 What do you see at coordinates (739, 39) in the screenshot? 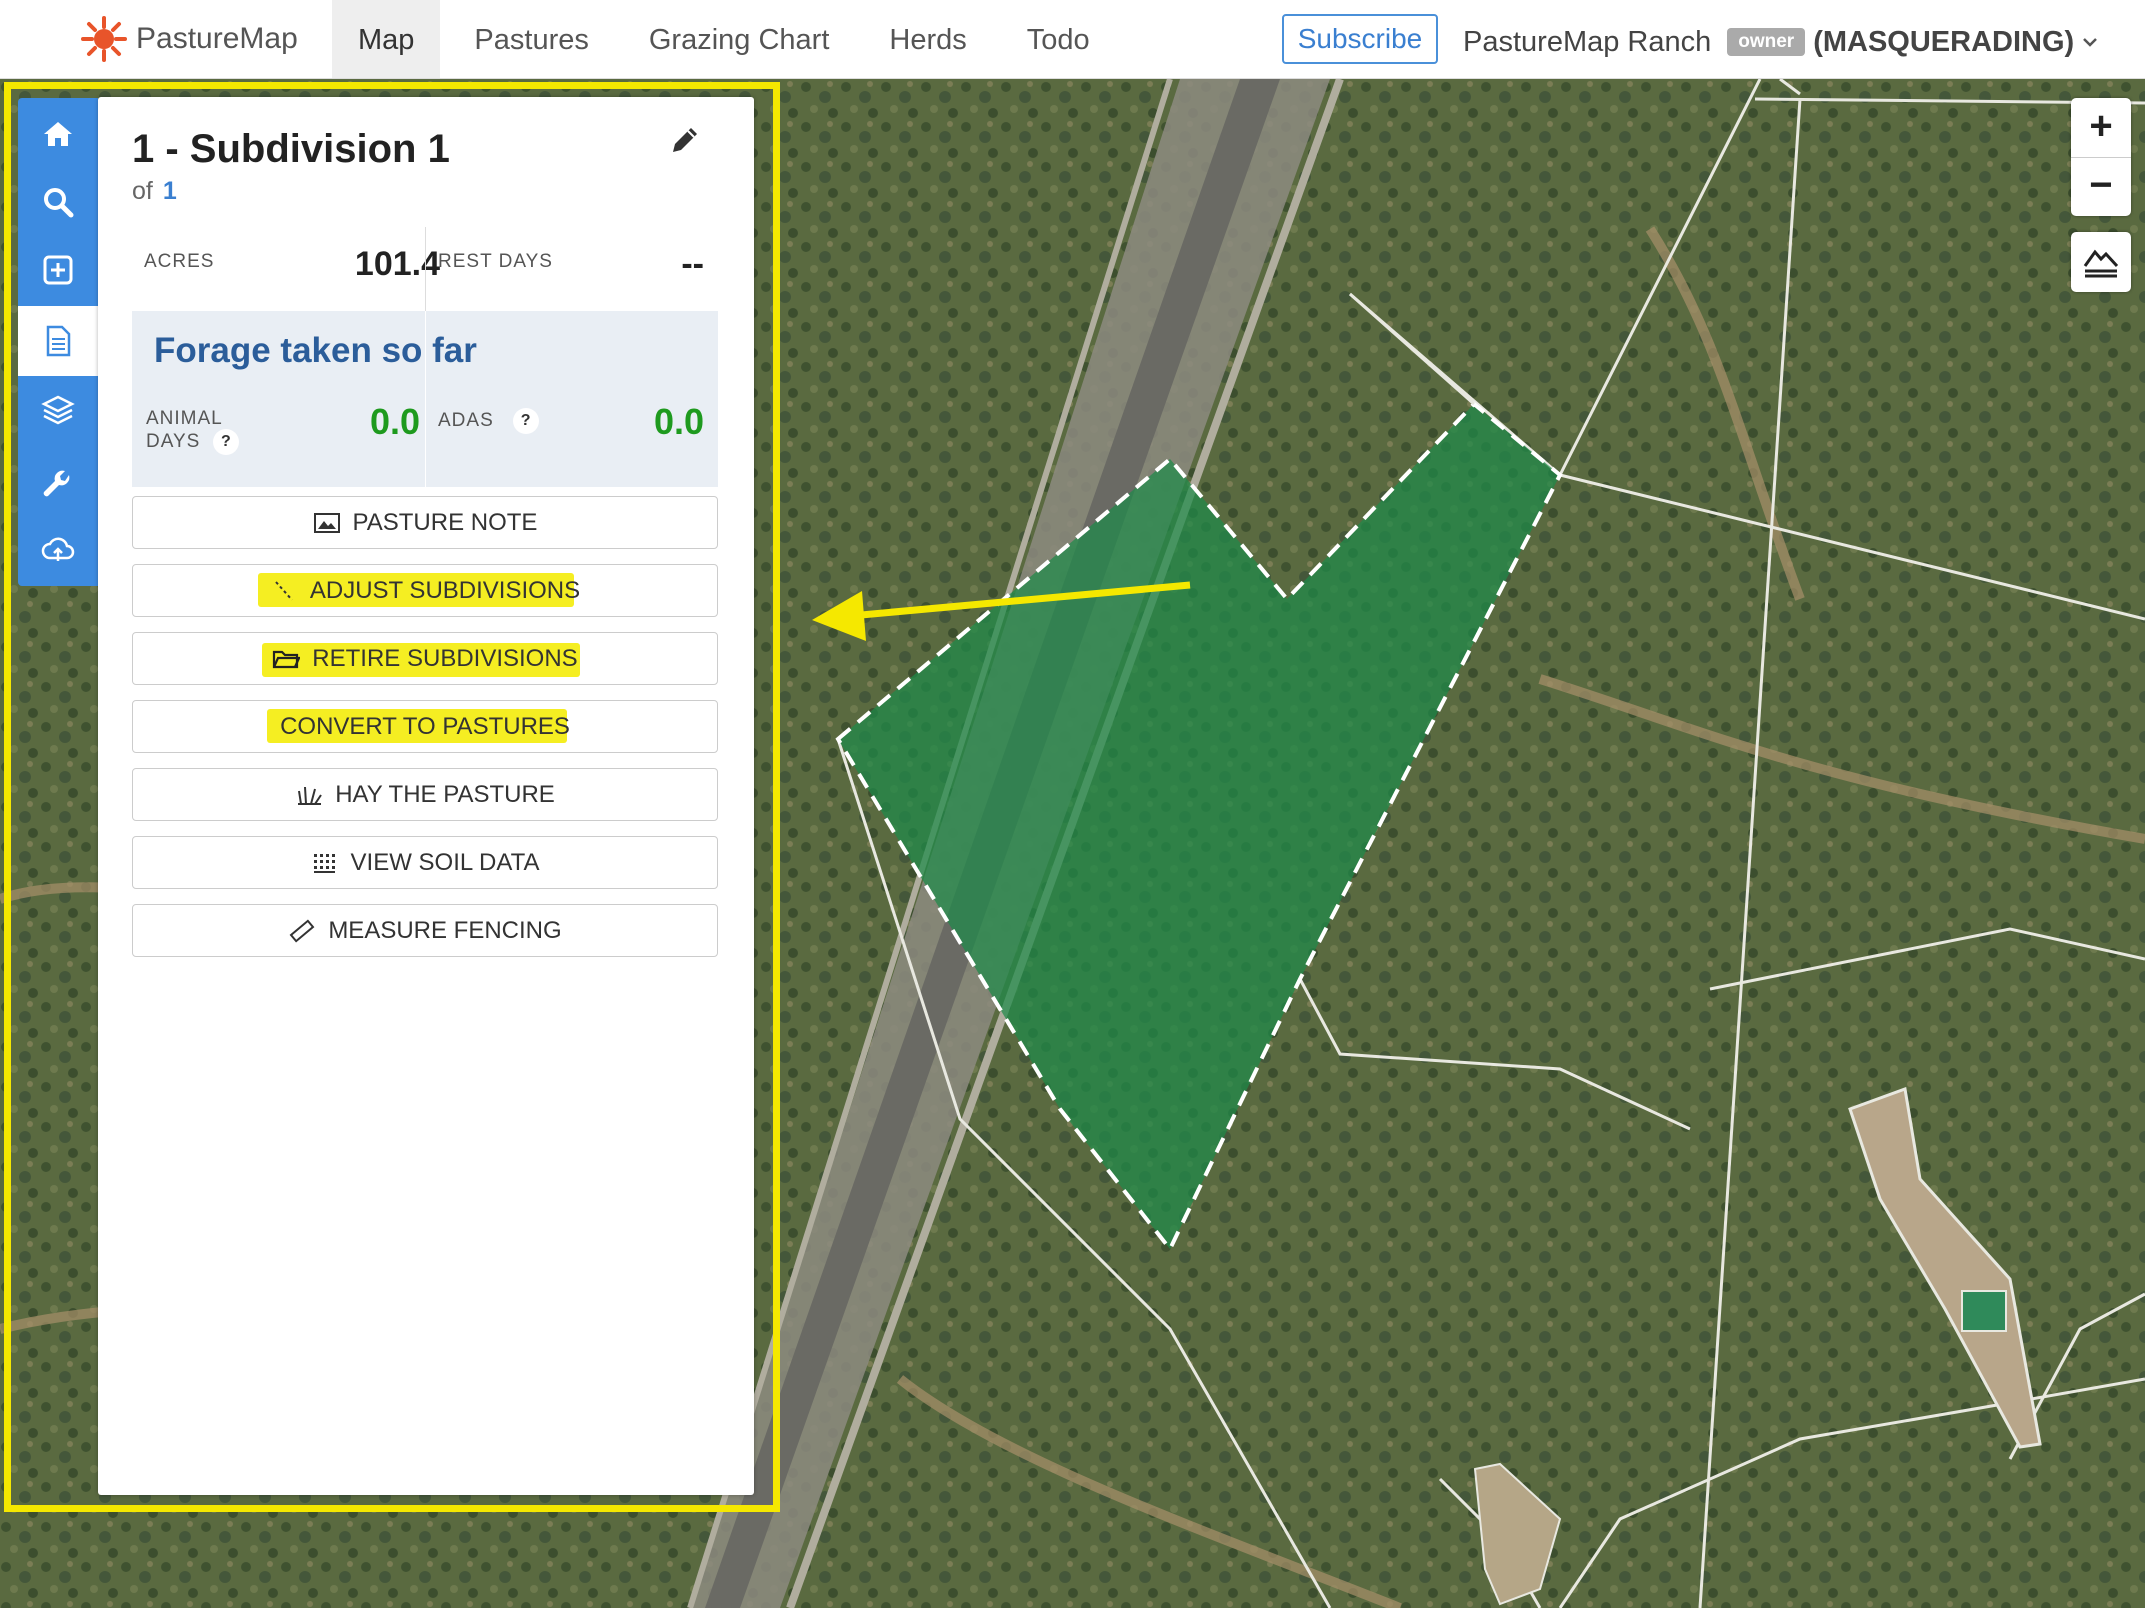
I see `nav-grazing-chart: Grazing Chart` at bounding box center [739, 39].